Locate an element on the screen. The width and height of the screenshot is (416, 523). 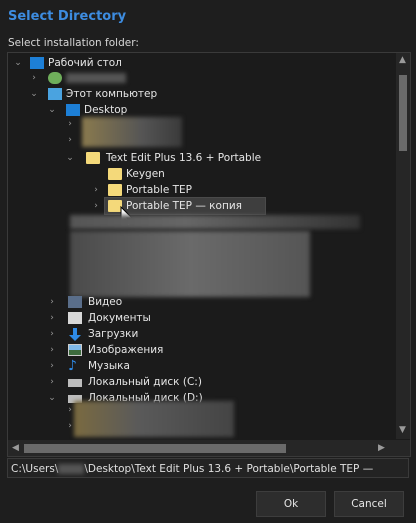
tree-item-video: › Видео is located at coordinates (198, 302).